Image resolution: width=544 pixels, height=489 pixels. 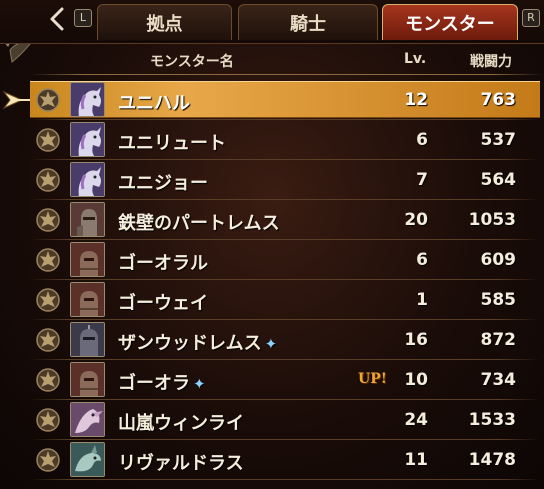 What do you see at coordinates (163, 183) in the screenshot?
I see `monster-name: ユニジョー` at bounding box center [163, 183].